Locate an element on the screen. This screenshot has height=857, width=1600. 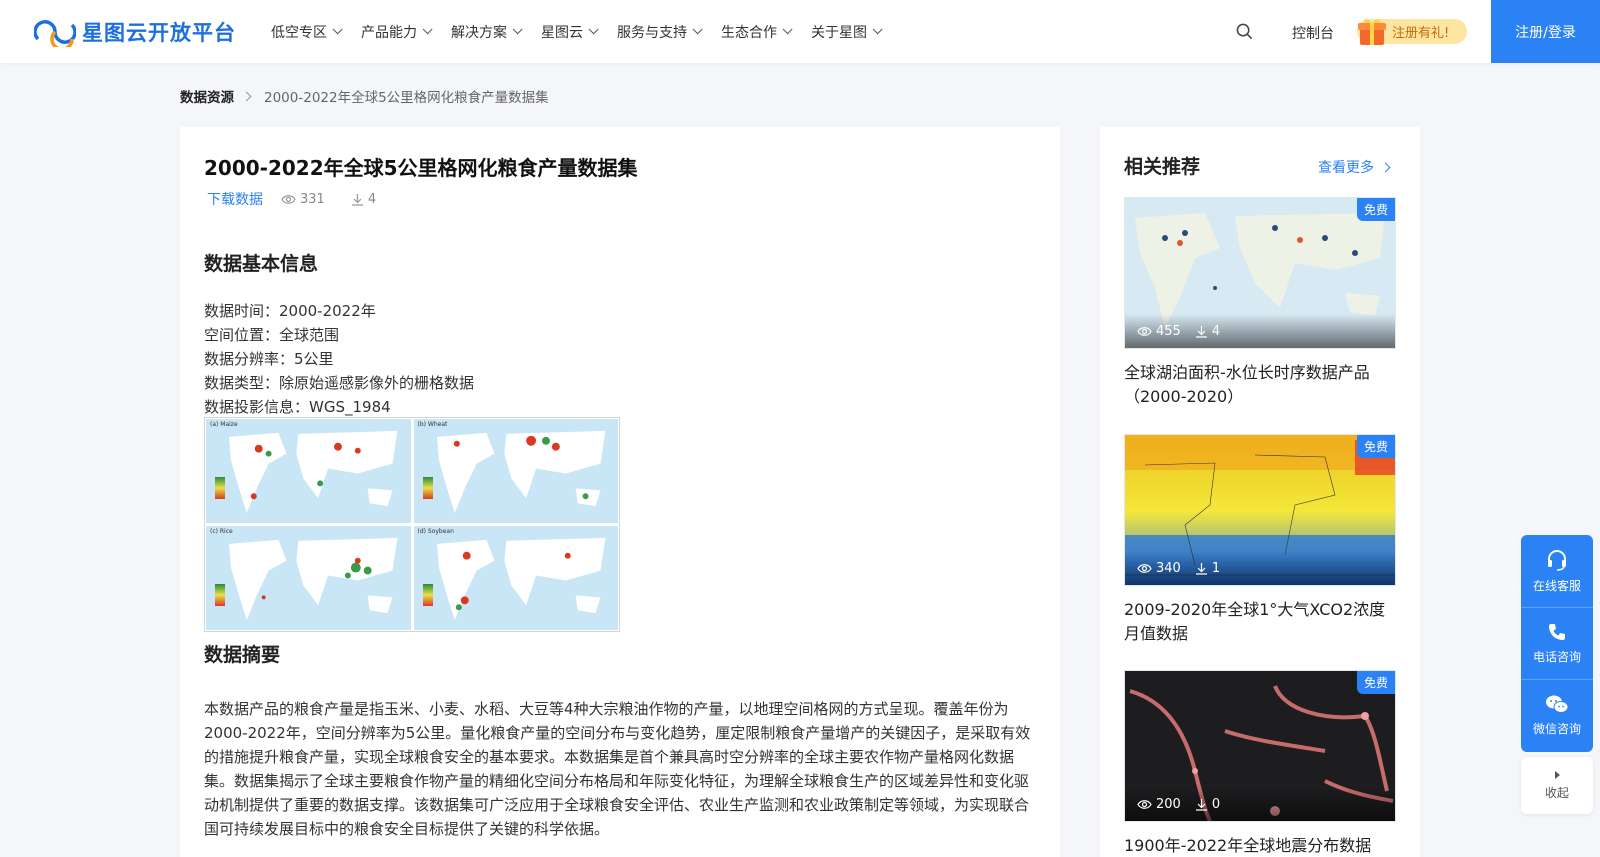
dataset-meta: 下载数据 331 4 is located at coordinates (304, 199).